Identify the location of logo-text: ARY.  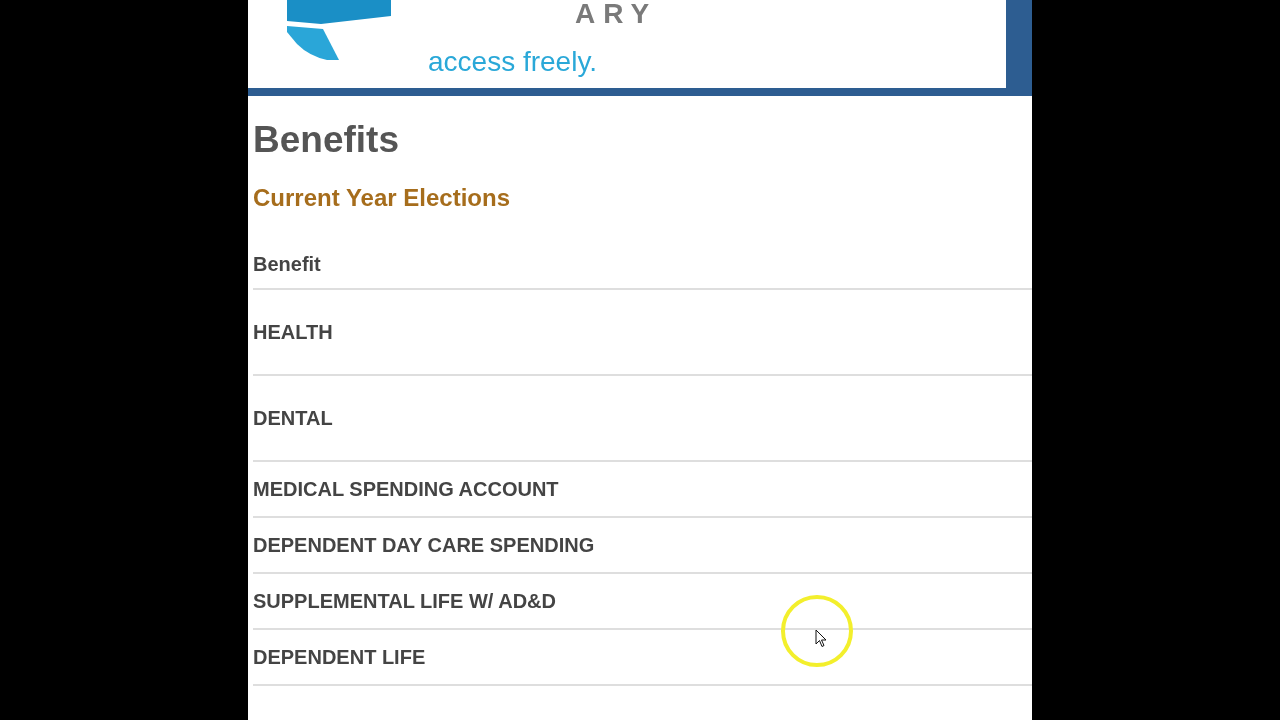
(616, 14).